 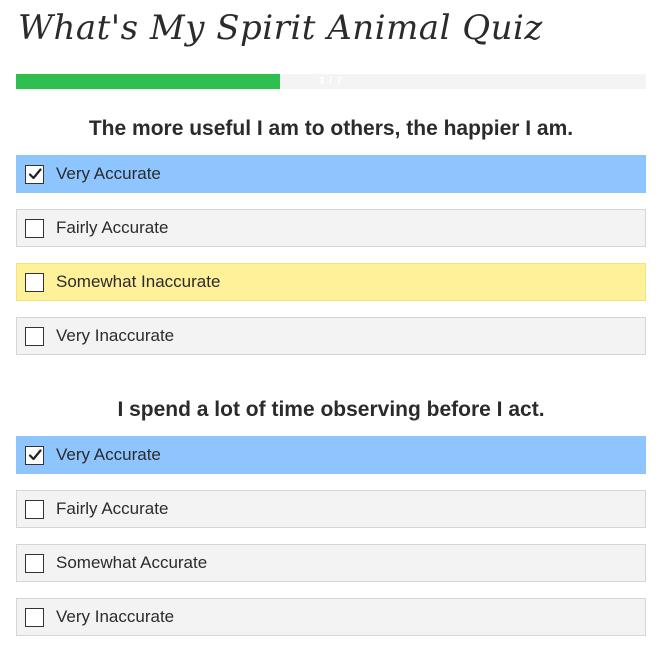 What do you see at coordinates (331, 563) in the screenshot?
I see `answer-option-somewhat-accurate: Somewhat Accurate` at bounding box center [331, 563].